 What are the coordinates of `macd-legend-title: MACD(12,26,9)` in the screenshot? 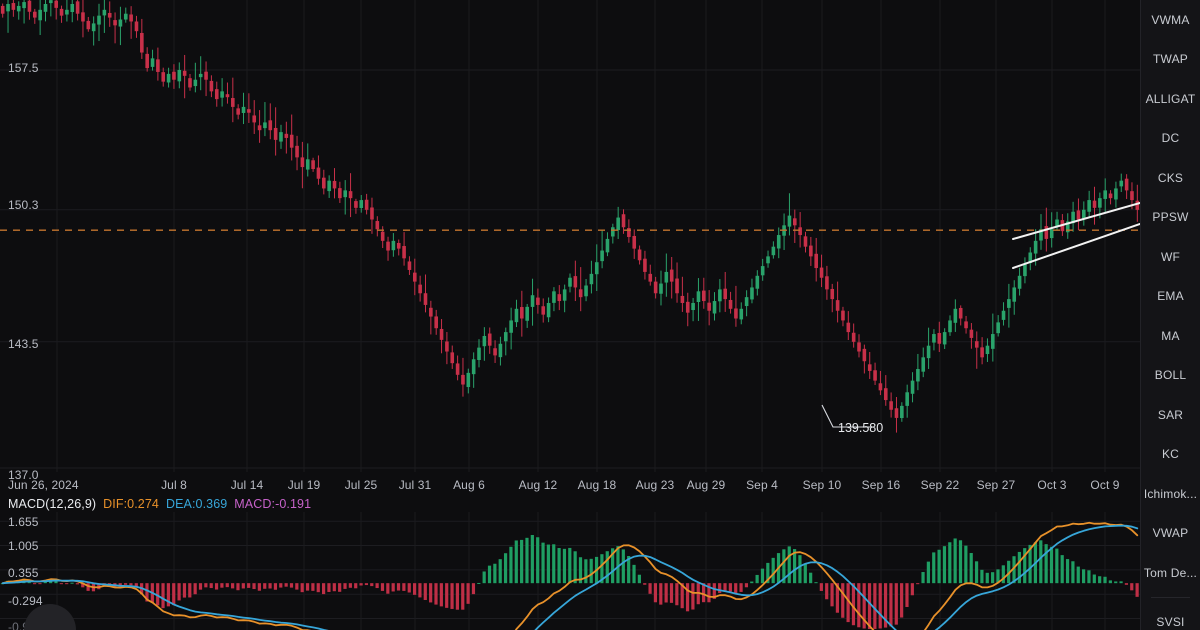 It's located at (52, 504).